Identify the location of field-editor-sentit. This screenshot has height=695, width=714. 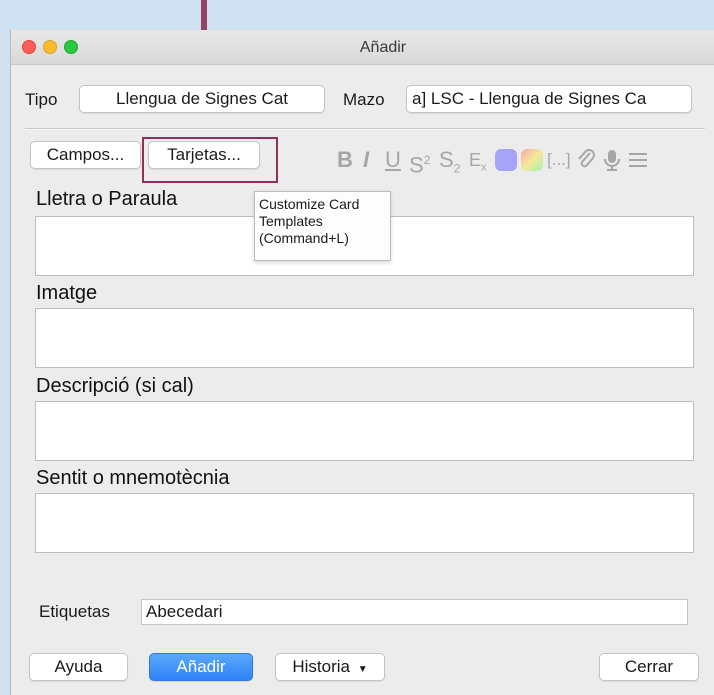
(364, 523).